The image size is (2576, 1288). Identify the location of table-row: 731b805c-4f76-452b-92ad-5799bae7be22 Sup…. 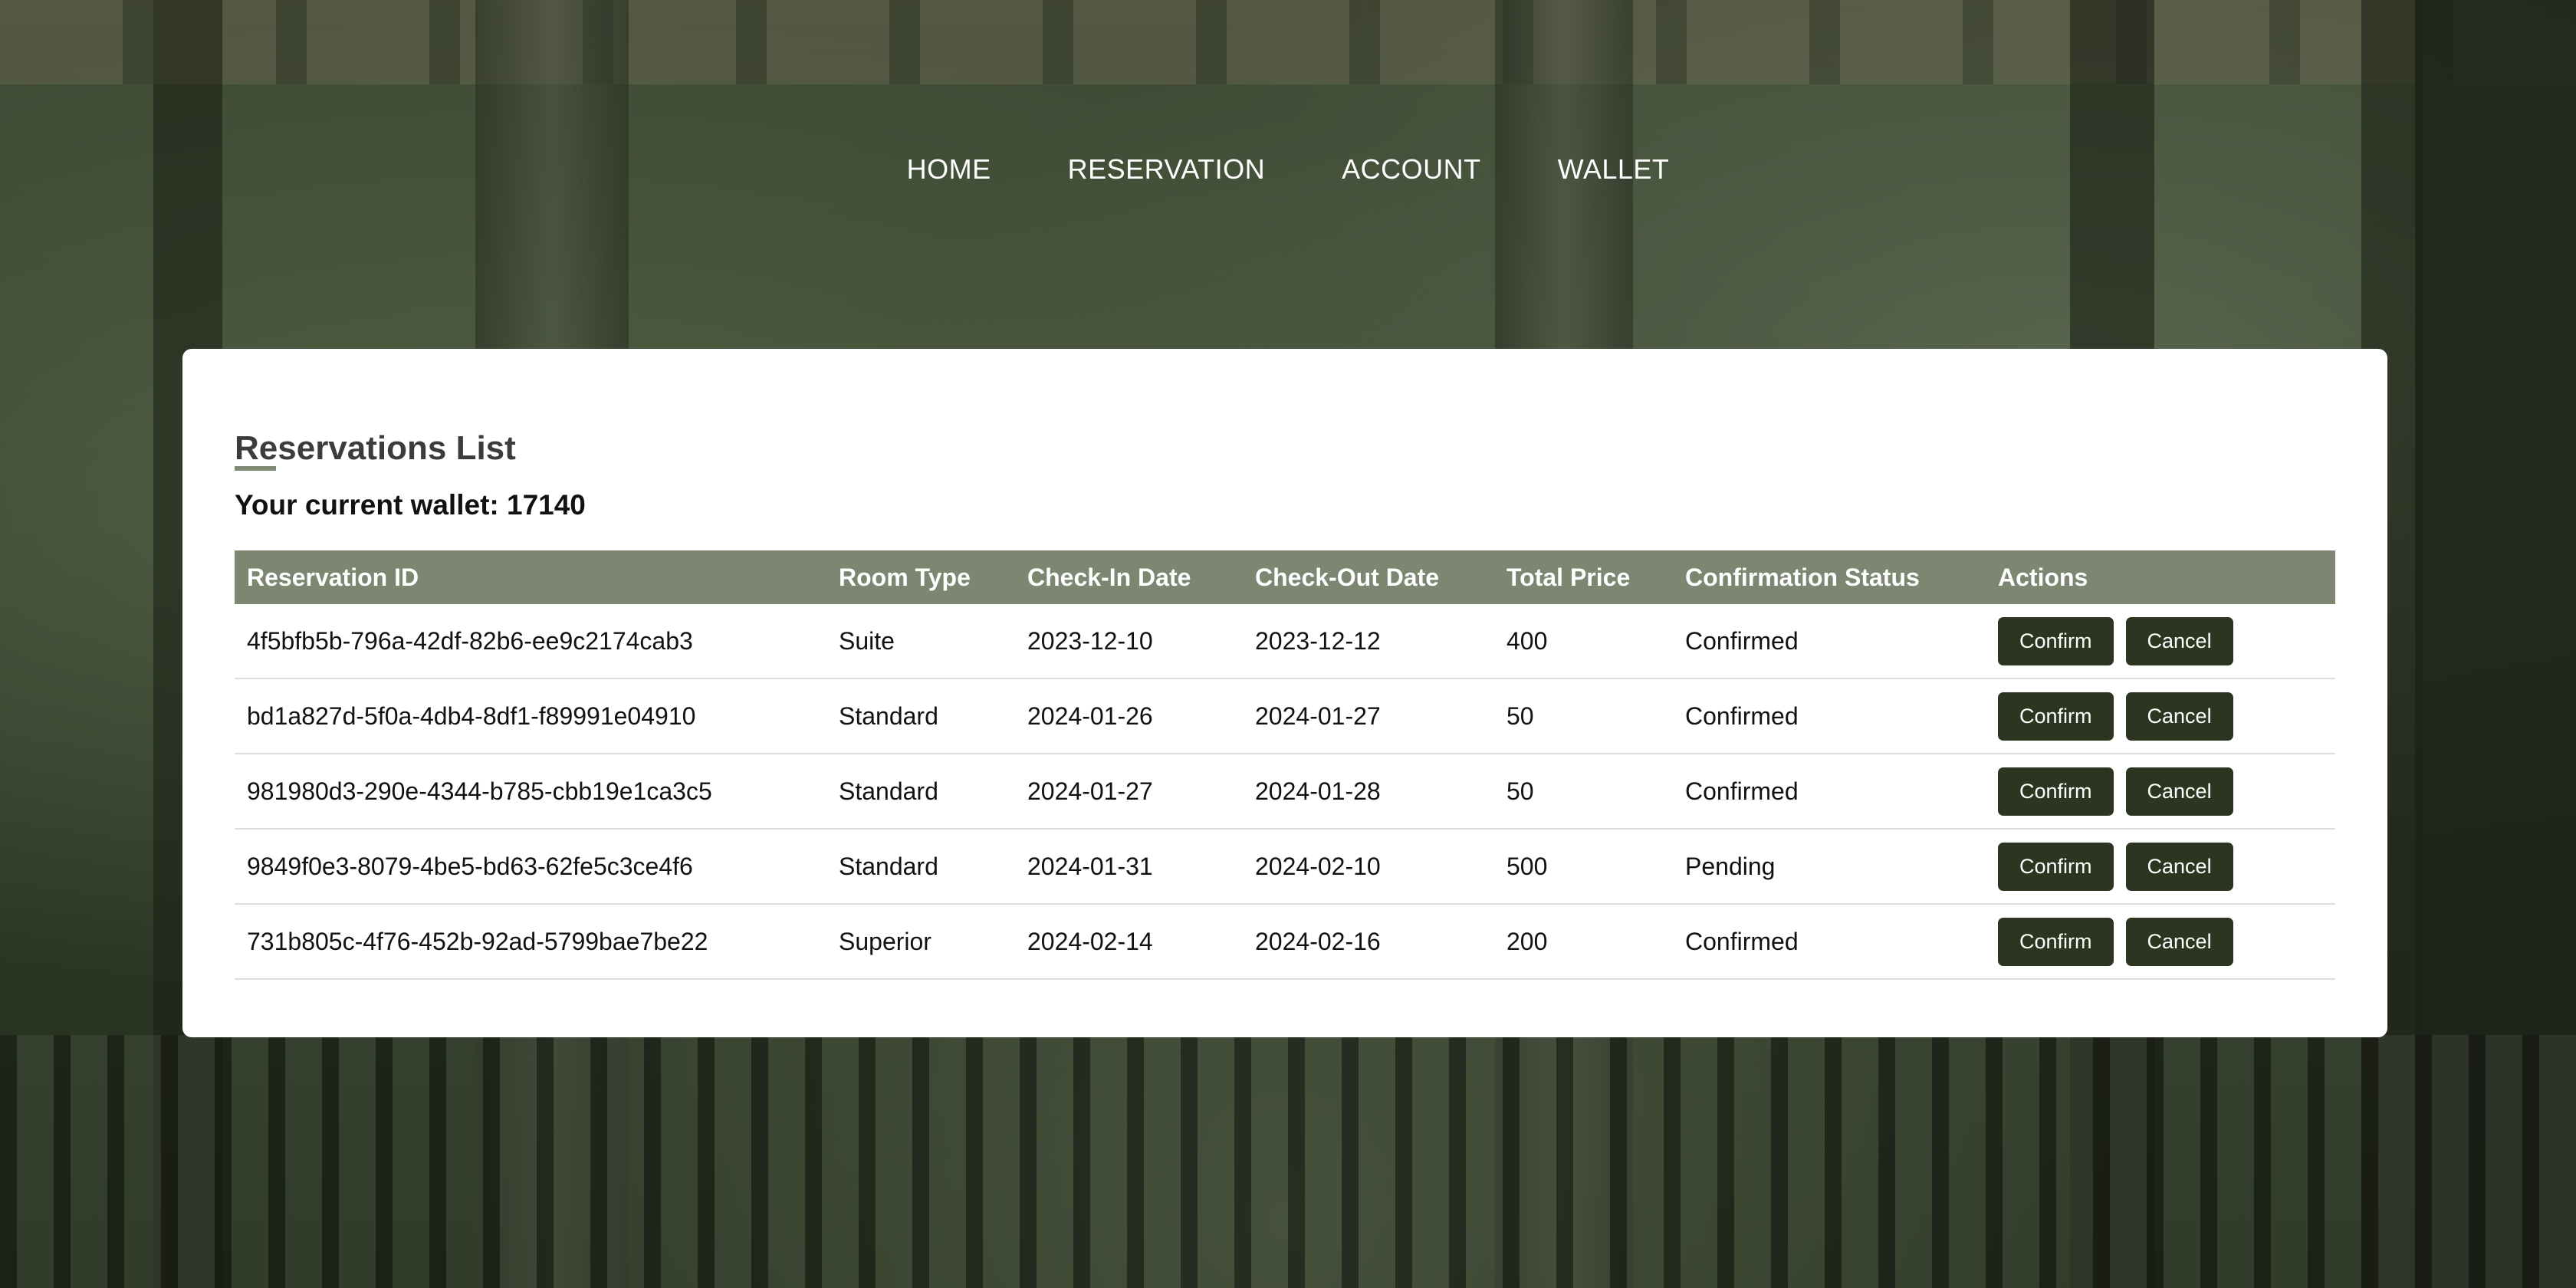
(1285, 942).